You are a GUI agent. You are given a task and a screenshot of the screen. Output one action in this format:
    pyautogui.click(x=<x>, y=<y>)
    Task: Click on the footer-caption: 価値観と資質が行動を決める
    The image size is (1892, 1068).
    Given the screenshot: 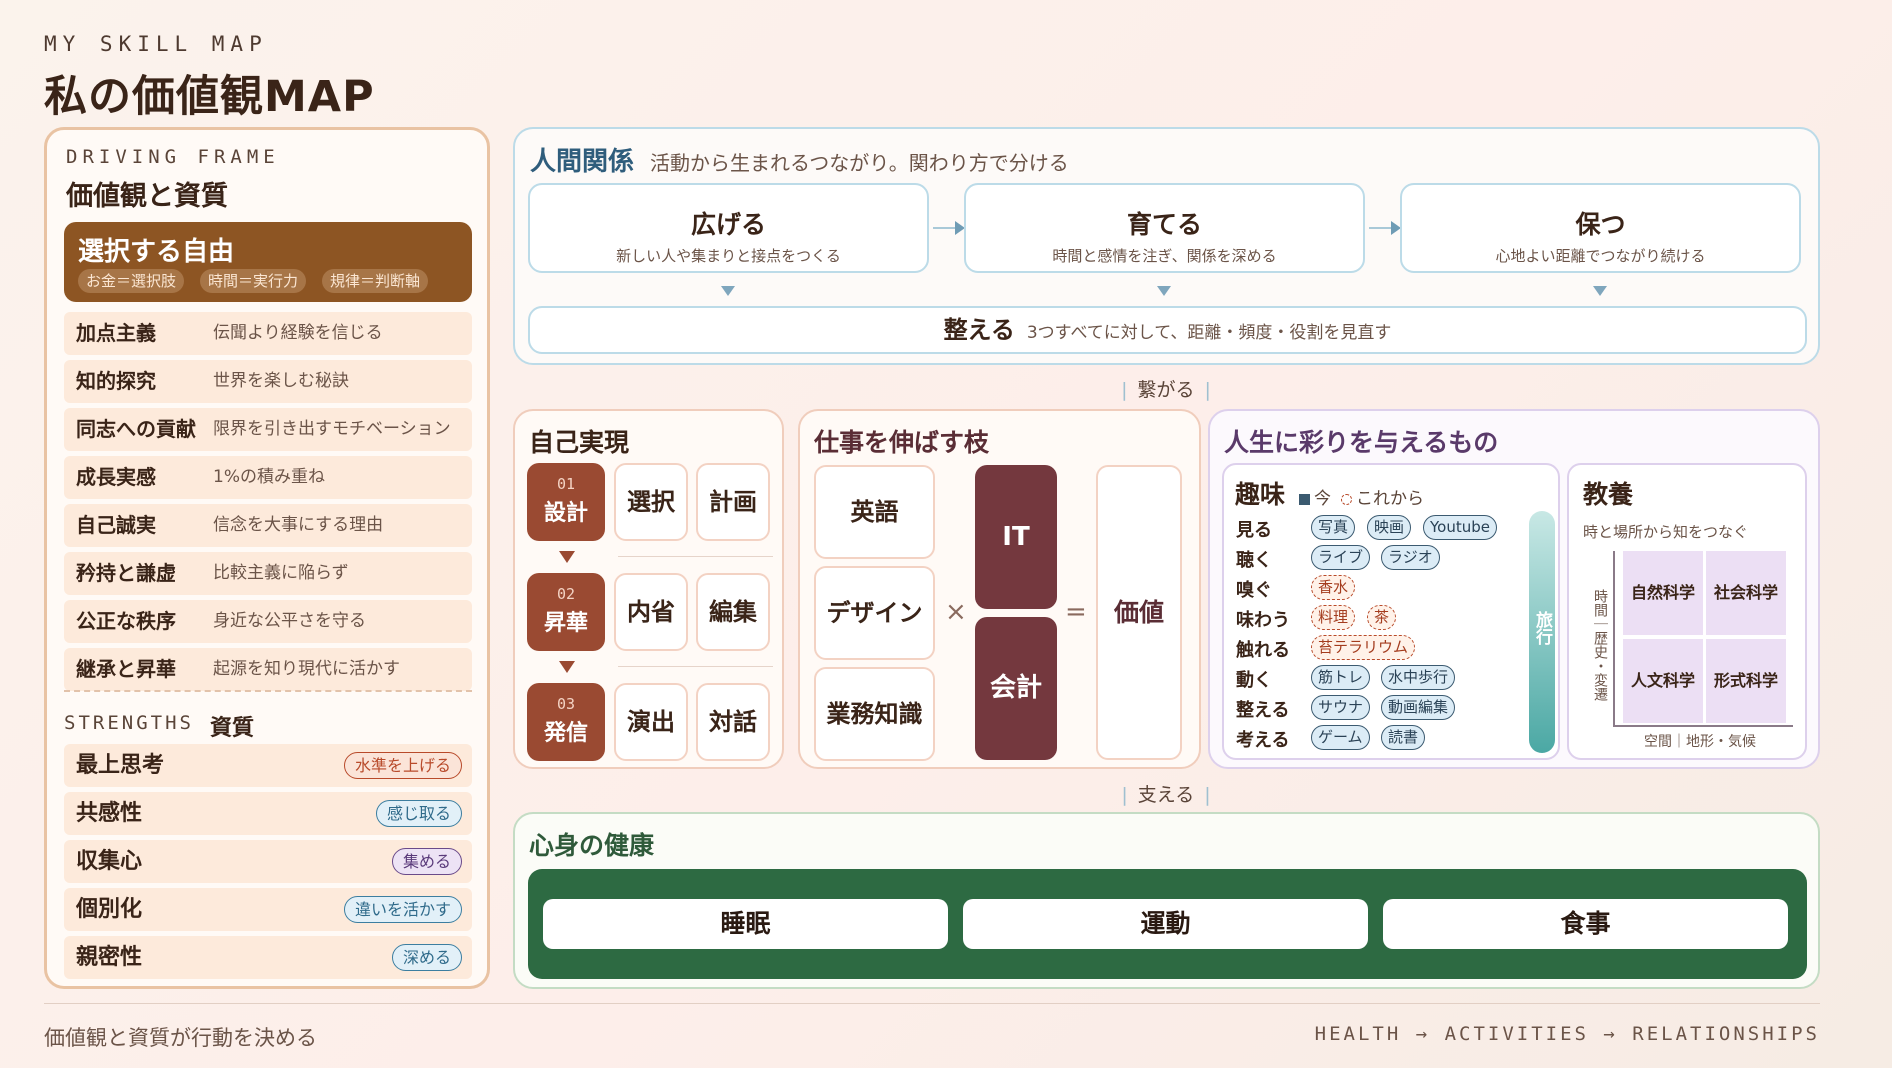 What is the action you would take?
    pyautogui.click(x=180, y=1038)
    